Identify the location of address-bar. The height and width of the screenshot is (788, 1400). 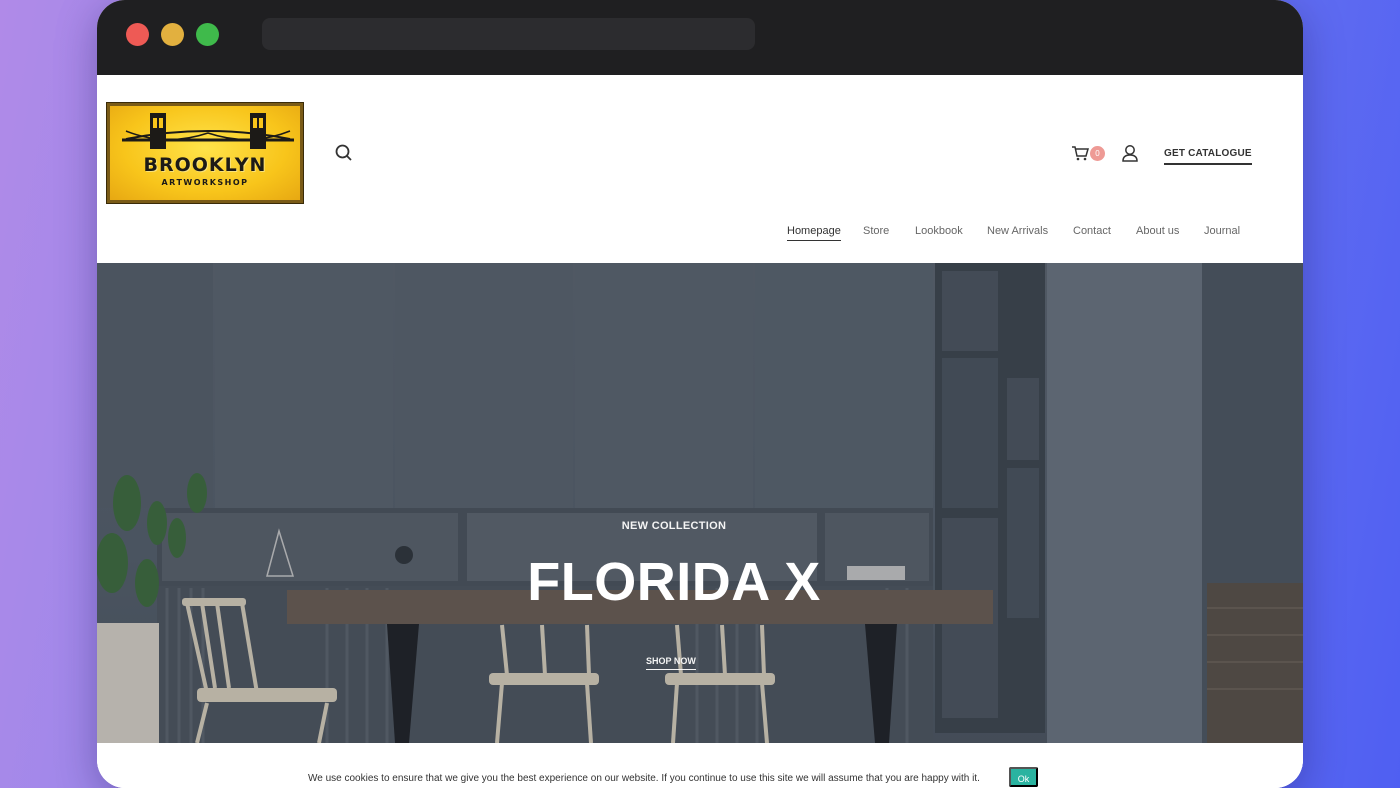
(508, 34).